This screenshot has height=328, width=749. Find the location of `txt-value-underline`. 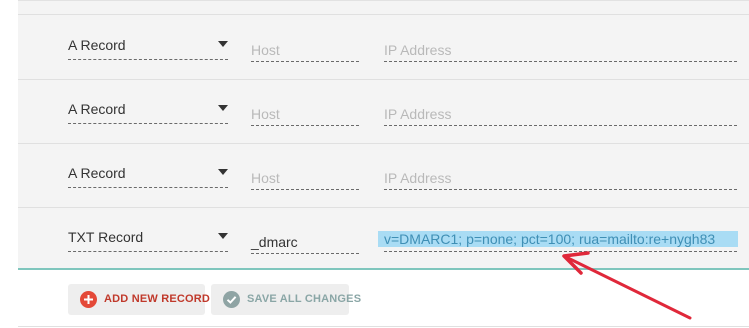

txt-value-underline is located at coordinates (560, 251).